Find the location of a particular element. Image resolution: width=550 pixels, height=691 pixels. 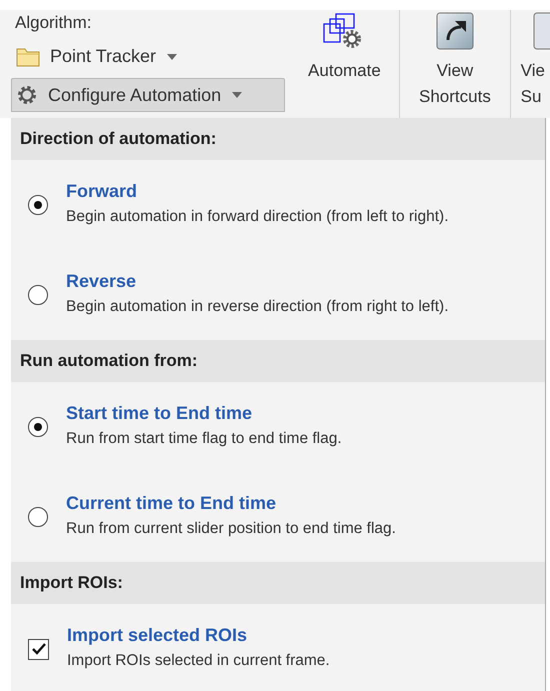

gear-icon is located at coordinates (27, 95).